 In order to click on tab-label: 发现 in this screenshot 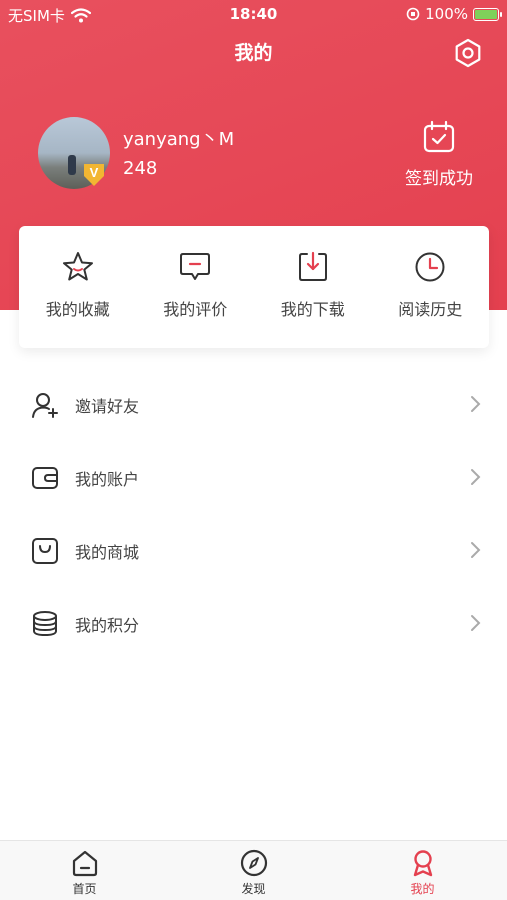, I will do `click(253, 889)`.